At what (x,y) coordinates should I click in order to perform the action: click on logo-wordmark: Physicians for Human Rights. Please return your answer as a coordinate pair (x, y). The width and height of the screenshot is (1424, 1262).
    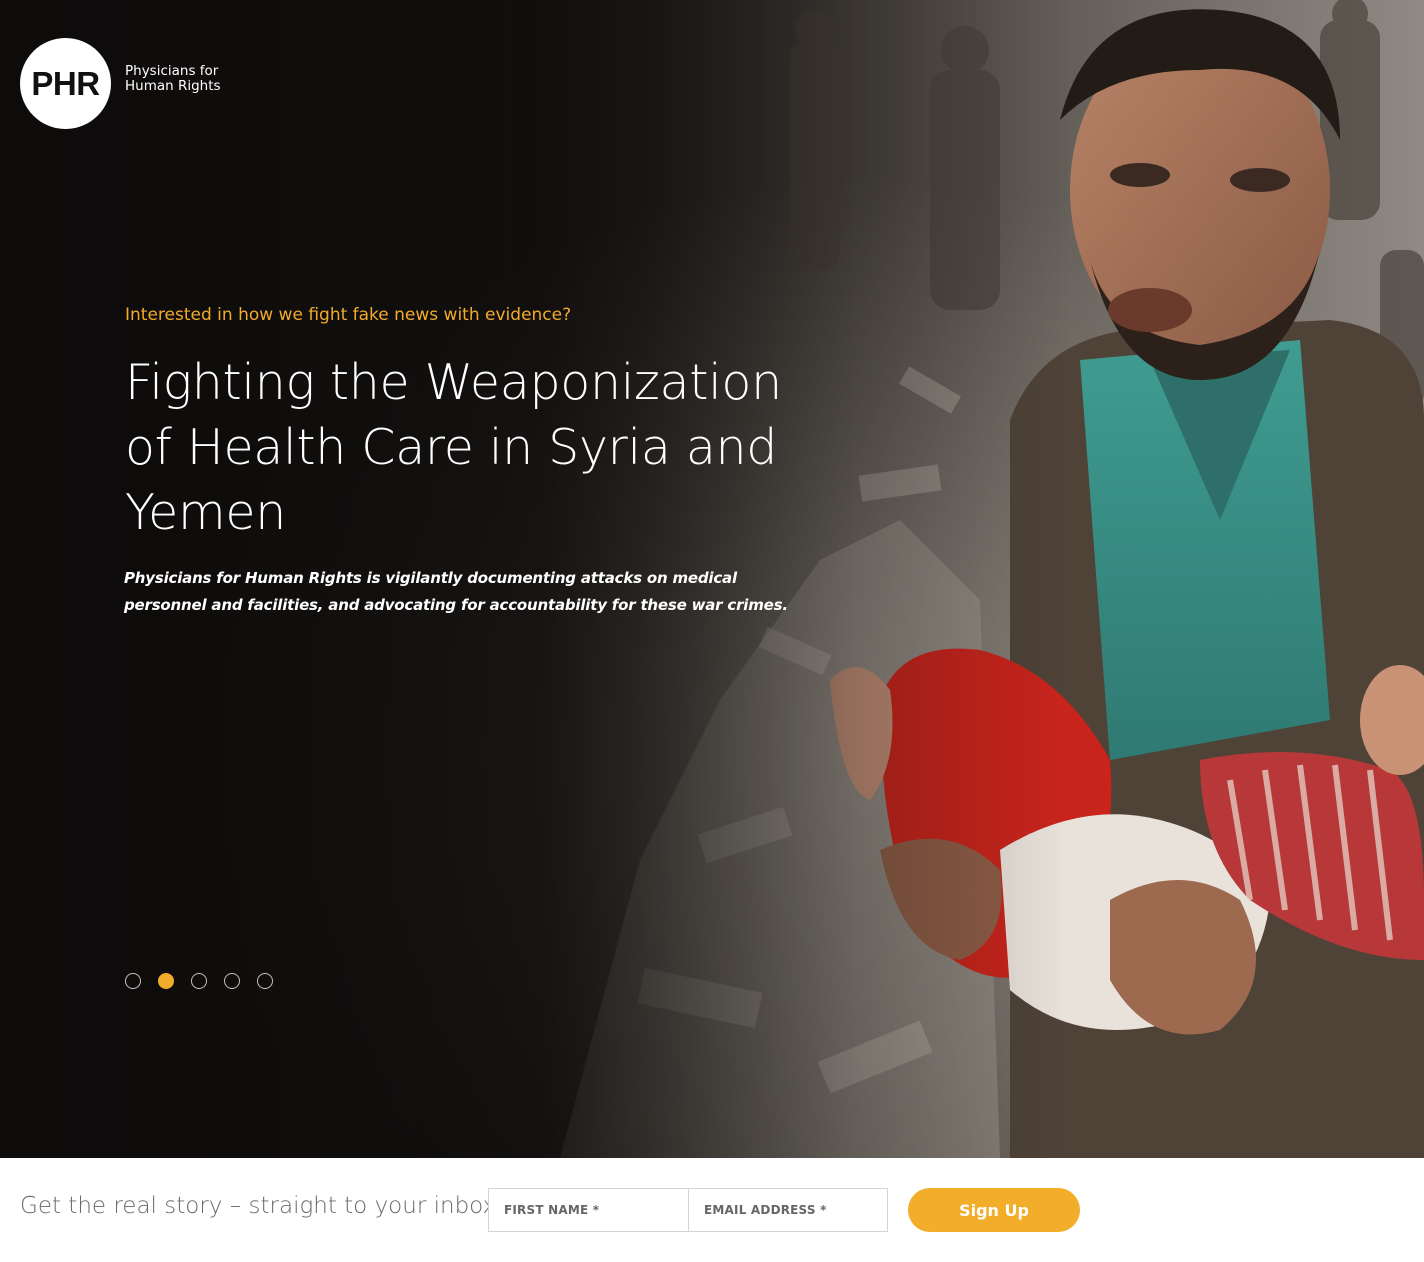
    Looking at the image, I should click on (173, 78).